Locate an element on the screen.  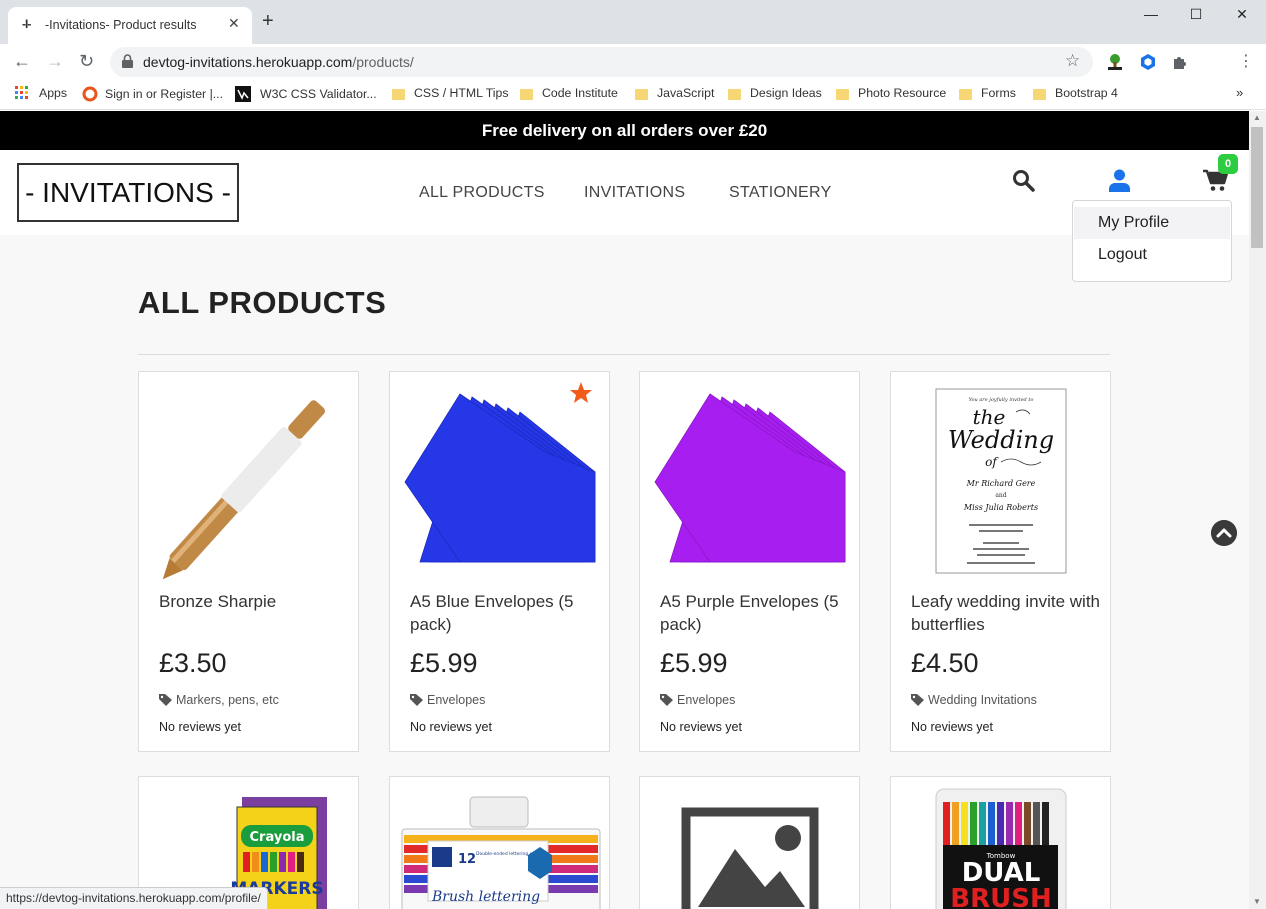
bookmark-photo-resource: Photo Resource is located at coordinates (891, 93).